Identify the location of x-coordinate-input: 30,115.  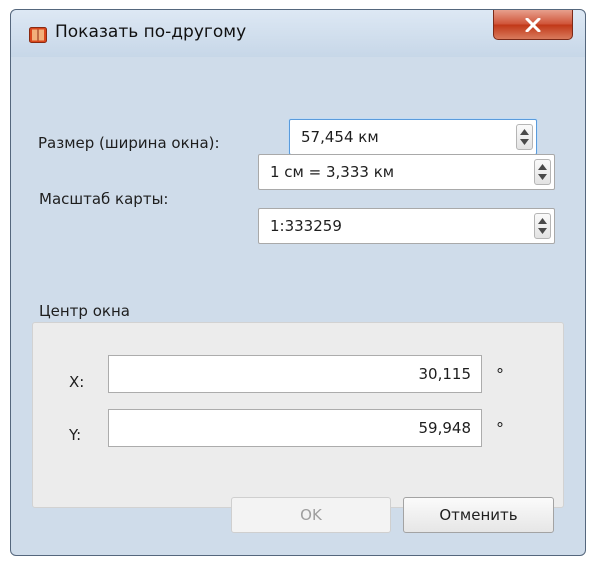
(295, 374).